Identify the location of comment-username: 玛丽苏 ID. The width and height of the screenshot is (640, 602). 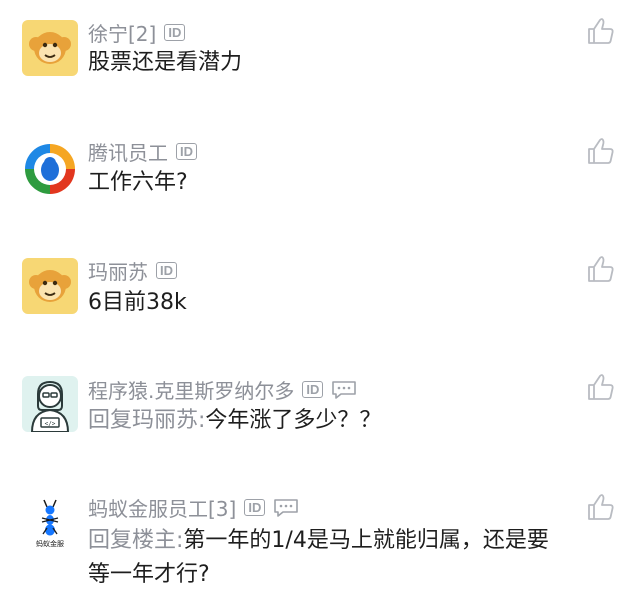
(132, 270).